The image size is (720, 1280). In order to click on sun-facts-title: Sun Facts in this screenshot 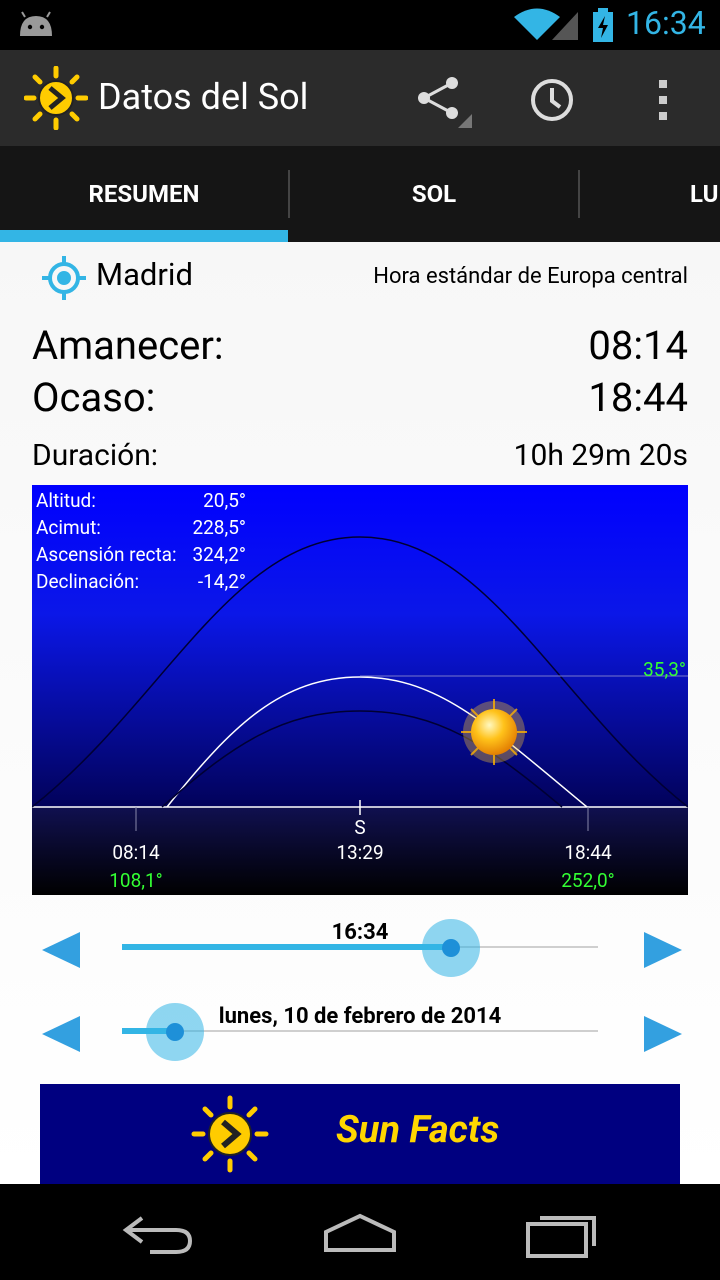, I will do `click(418, 1130)`.